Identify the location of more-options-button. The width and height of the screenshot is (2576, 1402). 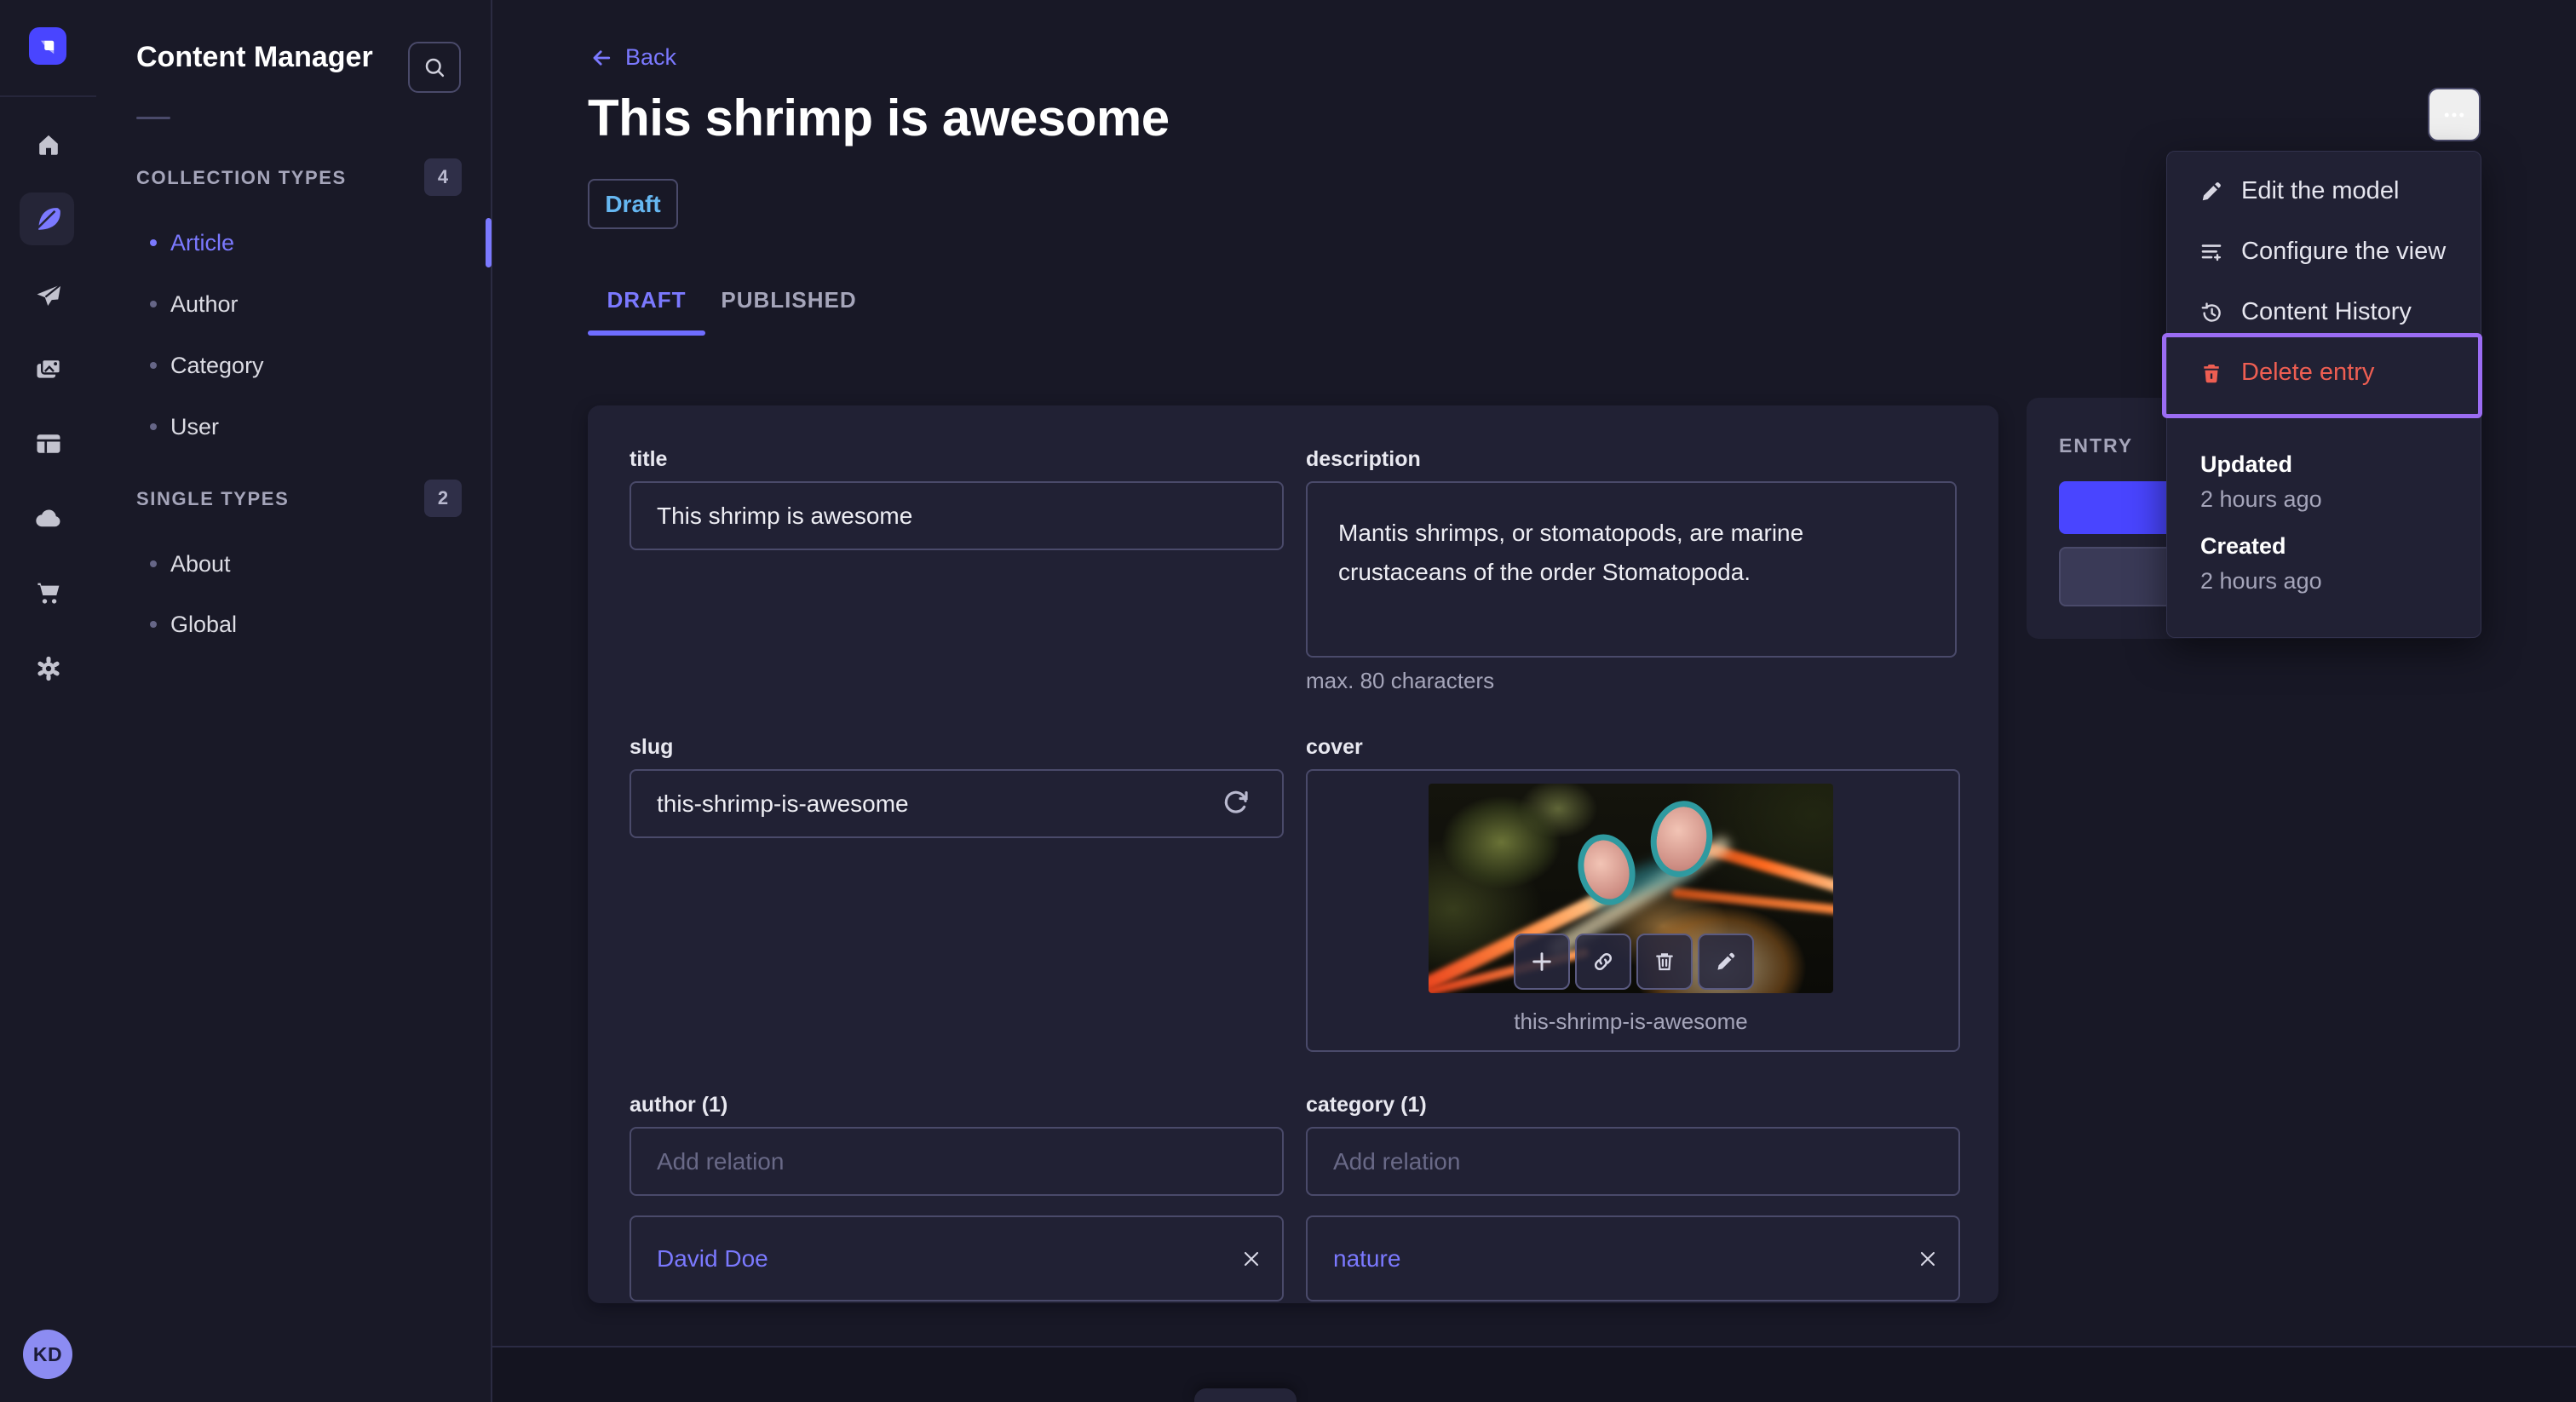
(2454, 114).